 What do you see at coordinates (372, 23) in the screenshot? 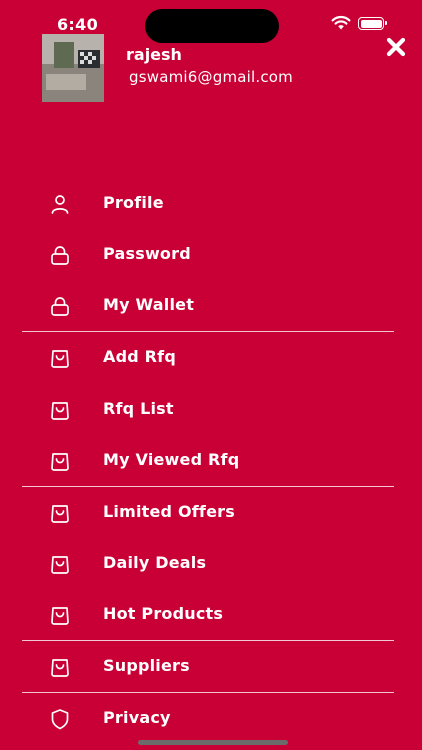
I see `battery-icon` at bounding box center [372, 23].